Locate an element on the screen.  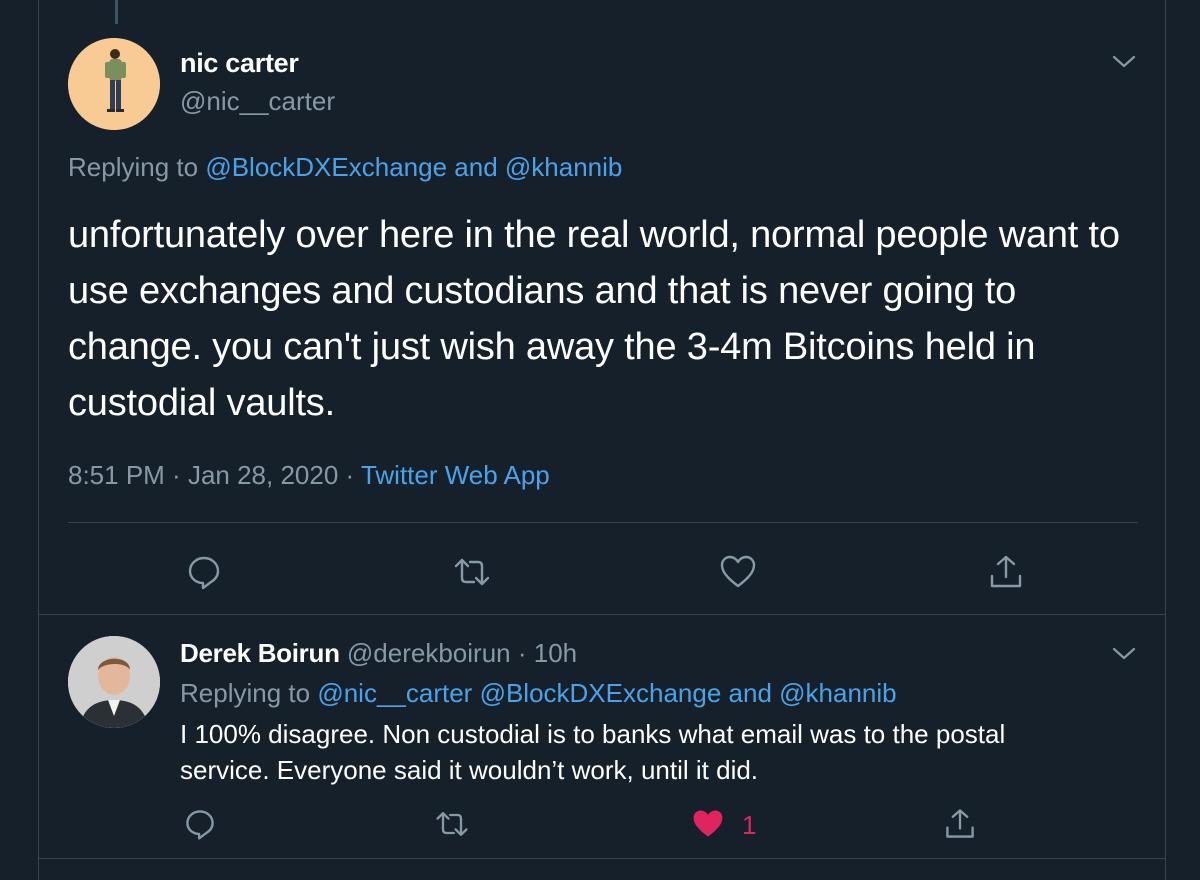
avatar-person-illustration is located at coordinates (114, 84).